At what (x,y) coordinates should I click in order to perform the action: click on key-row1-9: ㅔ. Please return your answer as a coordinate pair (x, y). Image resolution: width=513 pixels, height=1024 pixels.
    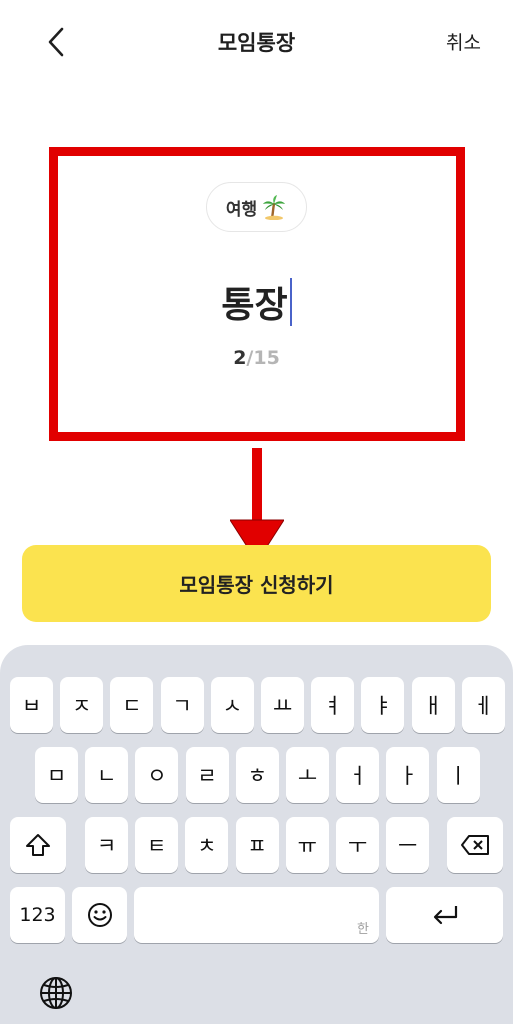
    Looking at the image, I should click on (483, 705).